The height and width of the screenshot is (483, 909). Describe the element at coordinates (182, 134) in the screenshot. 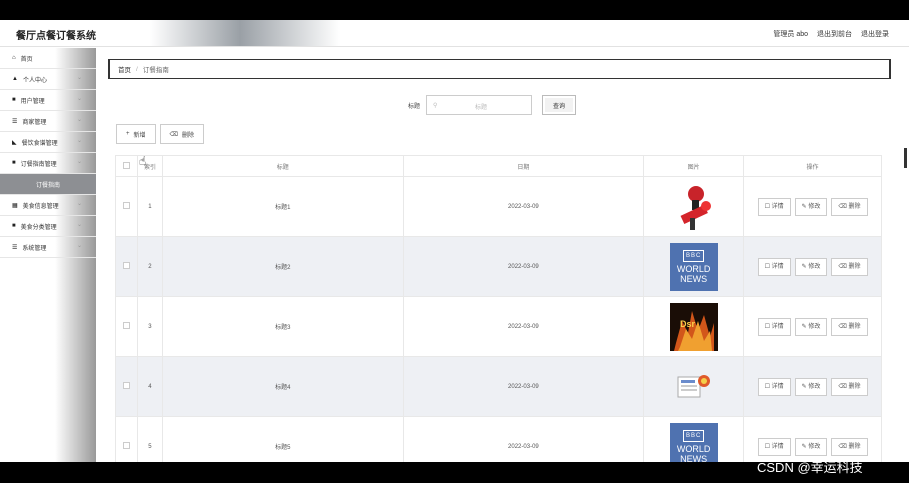

I see `batch-delete-button: ⌫ 删除` at that location.